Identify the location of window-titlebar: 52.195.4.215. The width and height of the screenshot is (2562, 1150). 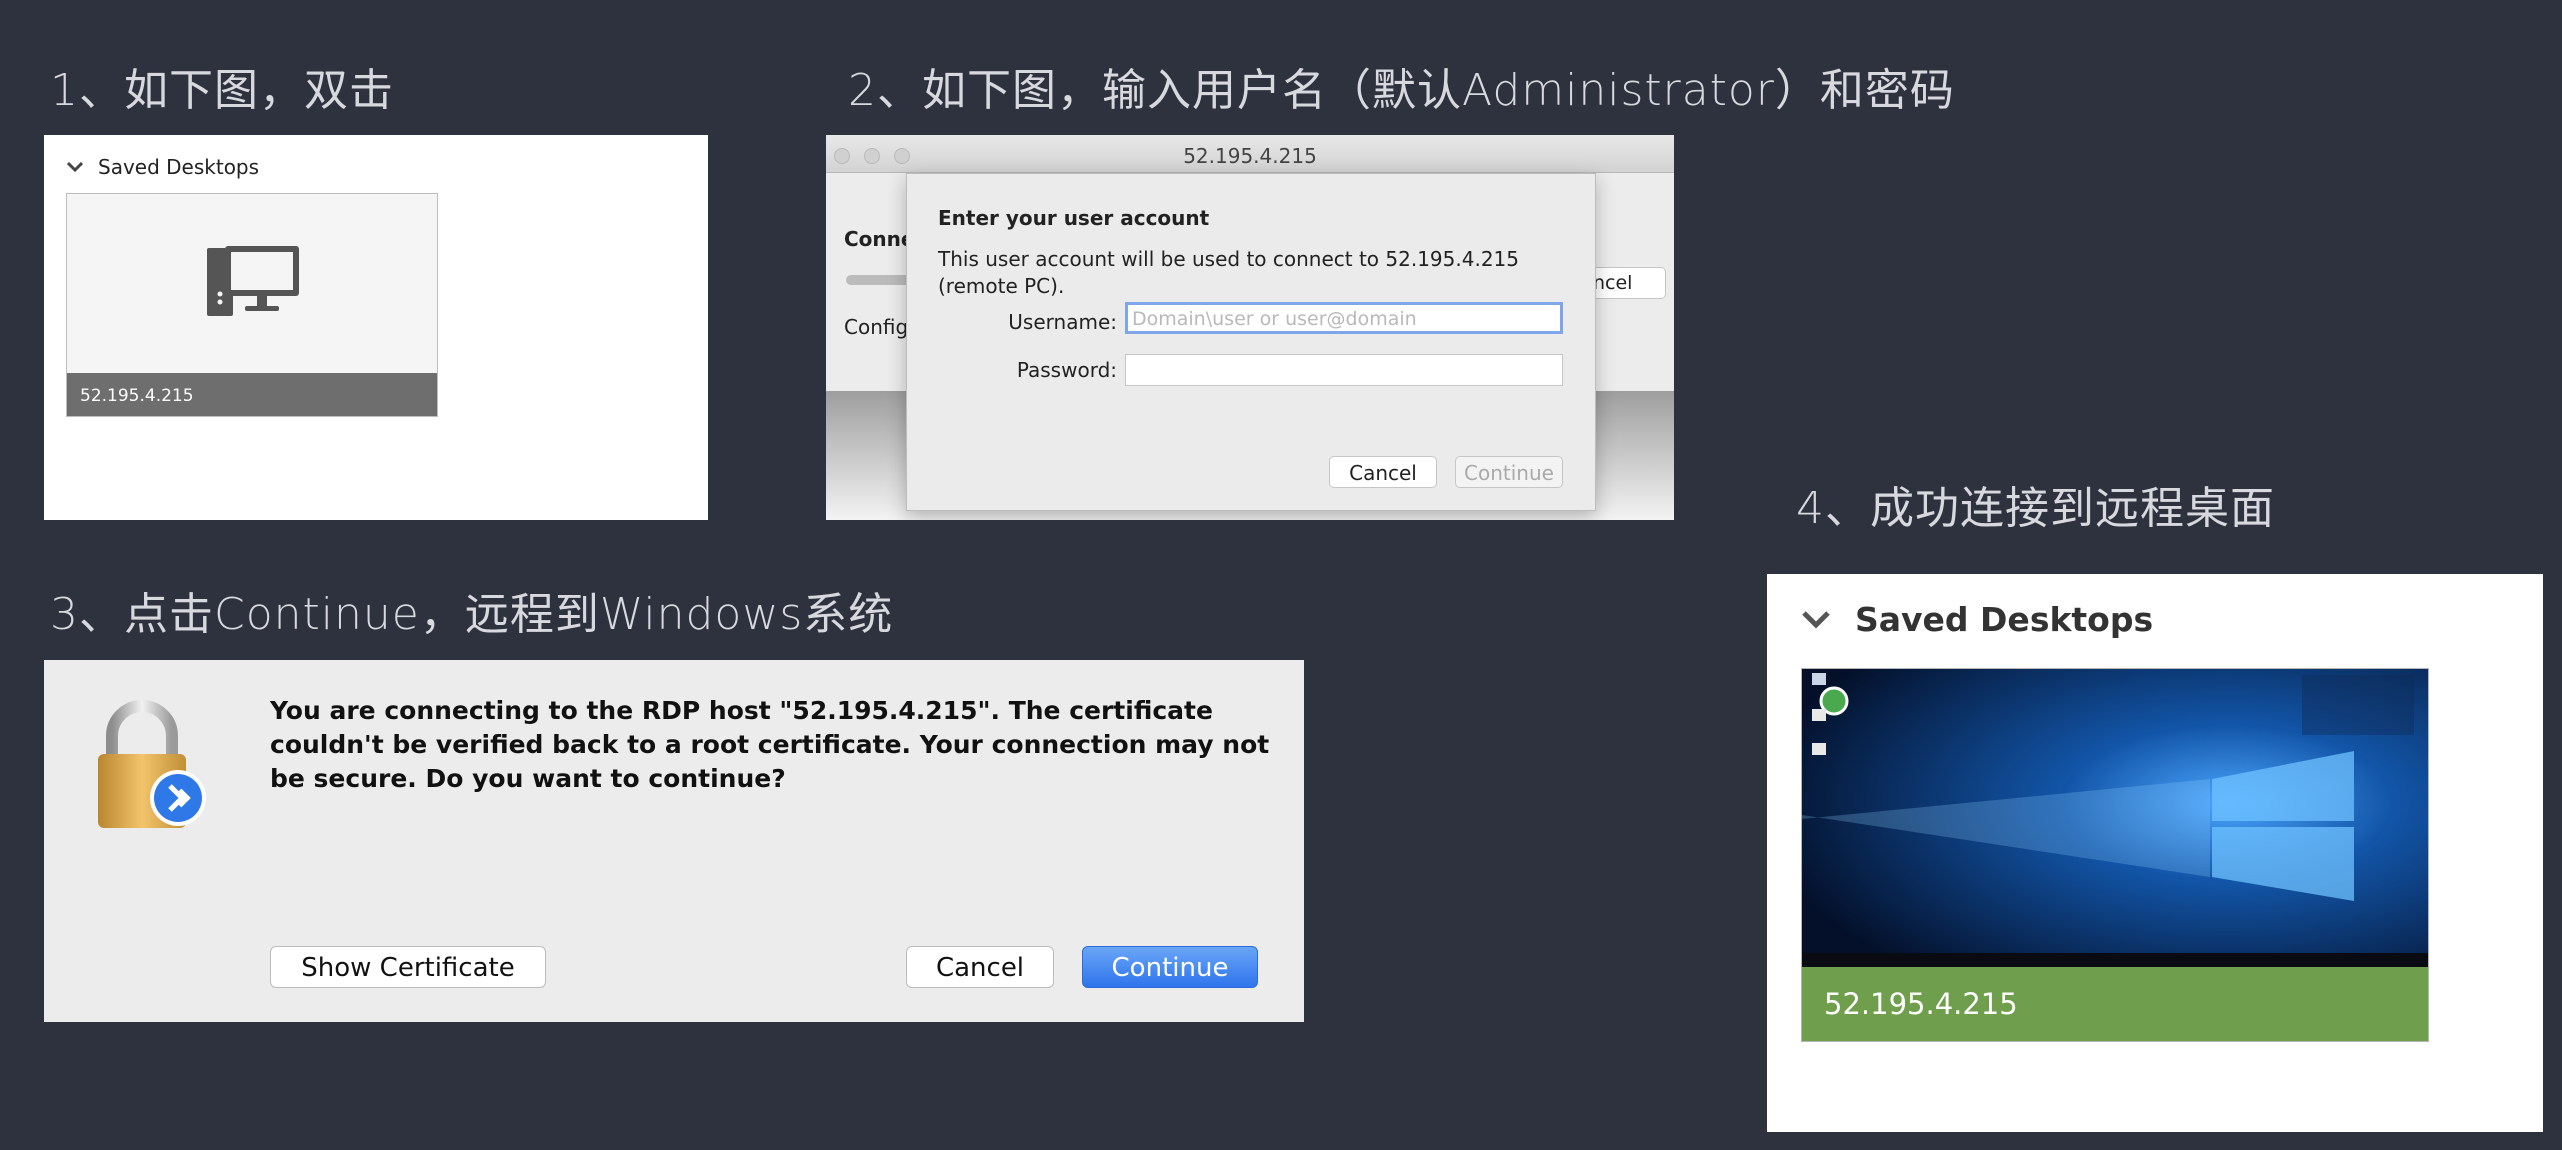
(1250, 154).